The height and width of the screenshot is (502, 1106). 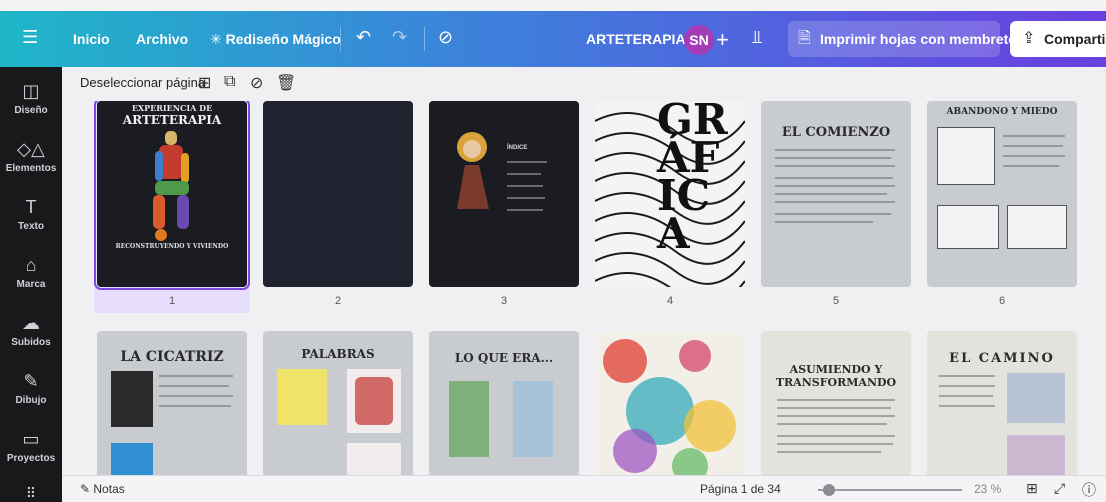 I want to click on sidebar-item-apps: ⠿, so click(x=31, y=490).